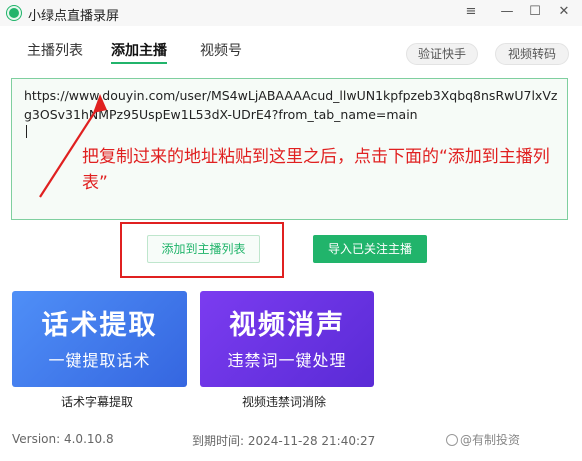 This screenshot has width=582, height=461. What do you see at coordinates (564, 12) in the screenshot?
I see `close-icon: ✕` at bounding box center [564, 12].